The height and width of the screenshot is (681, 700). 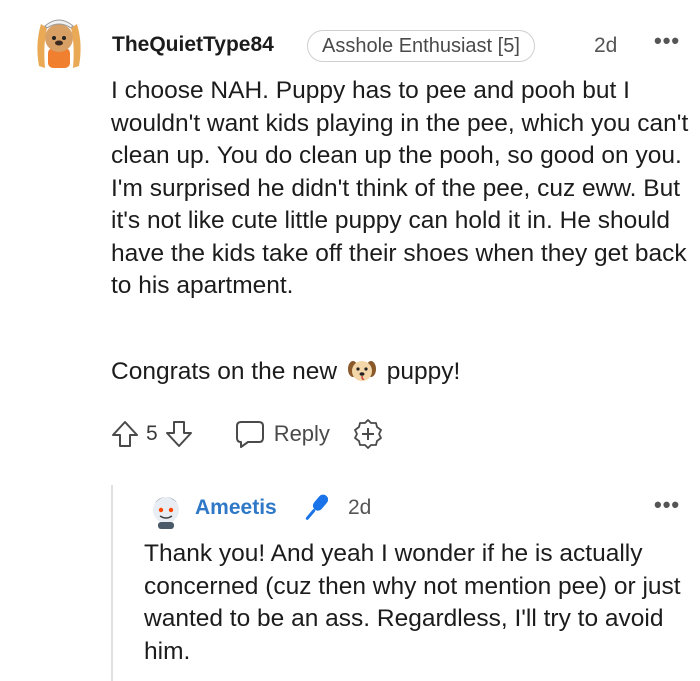 I want to click on comment-username: TheQuietType84, so click(x=193, y=45).